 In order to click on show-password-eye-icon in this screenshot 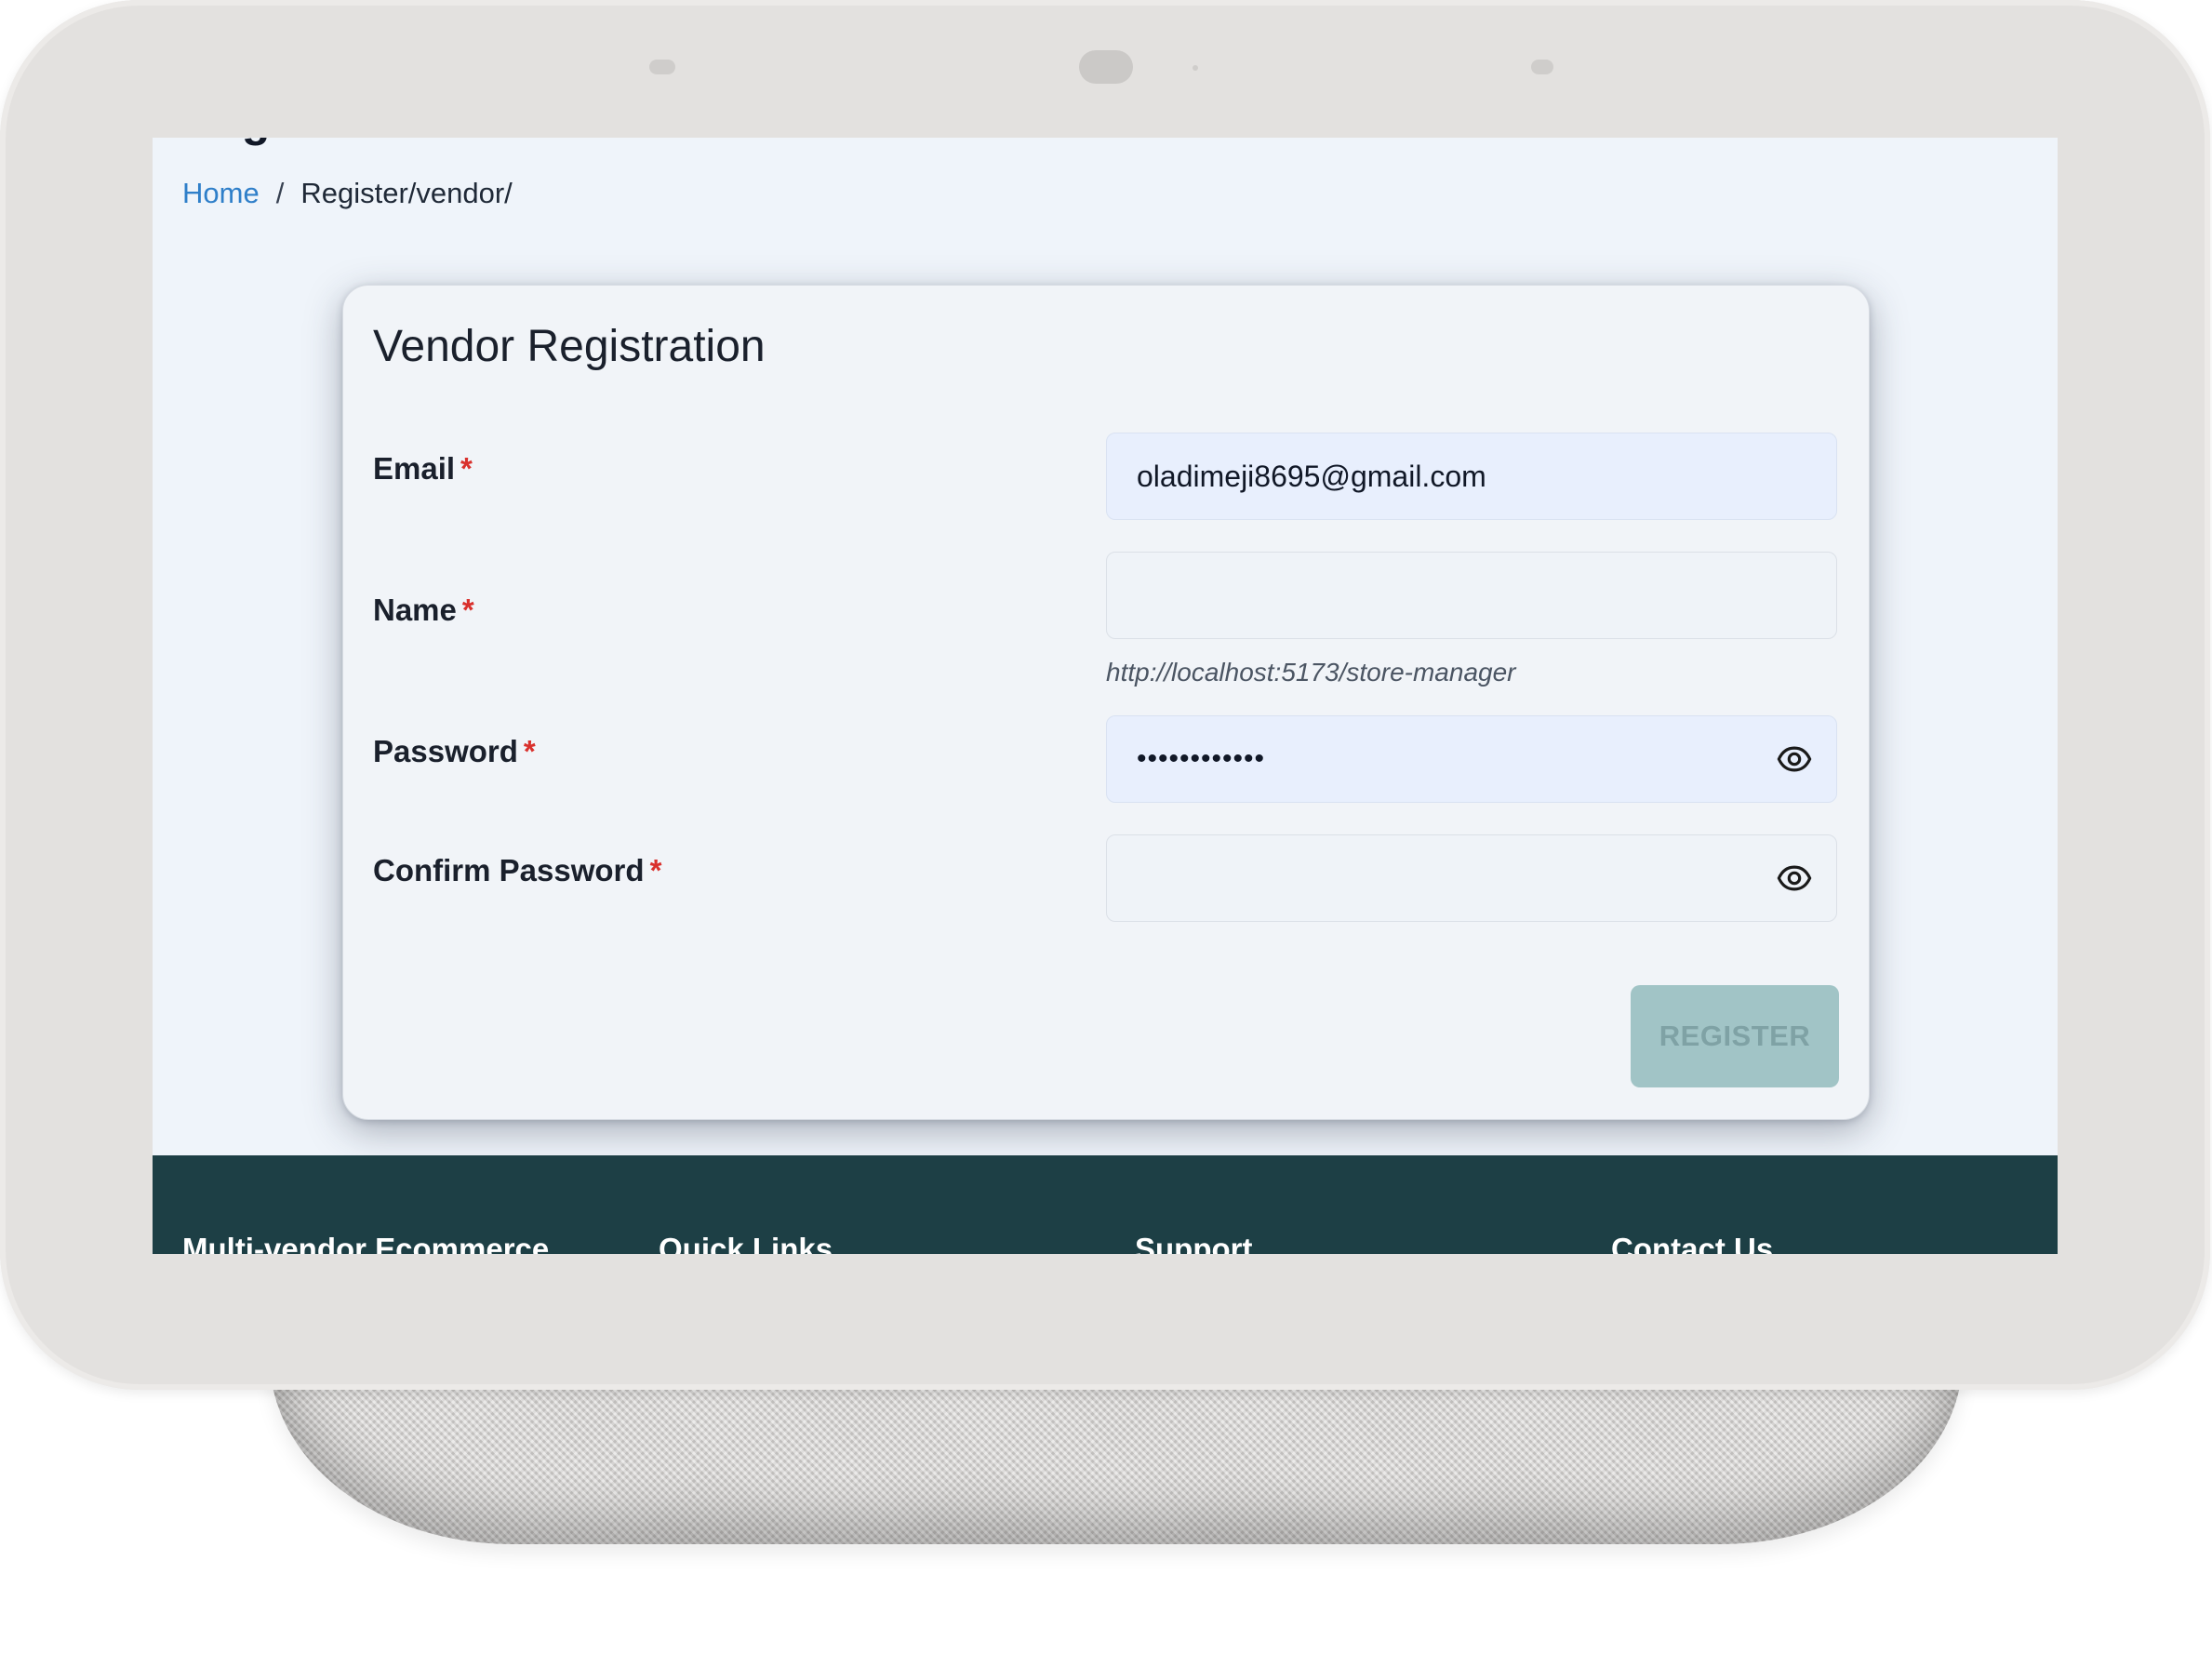, I will do `click(1795, 759)`.